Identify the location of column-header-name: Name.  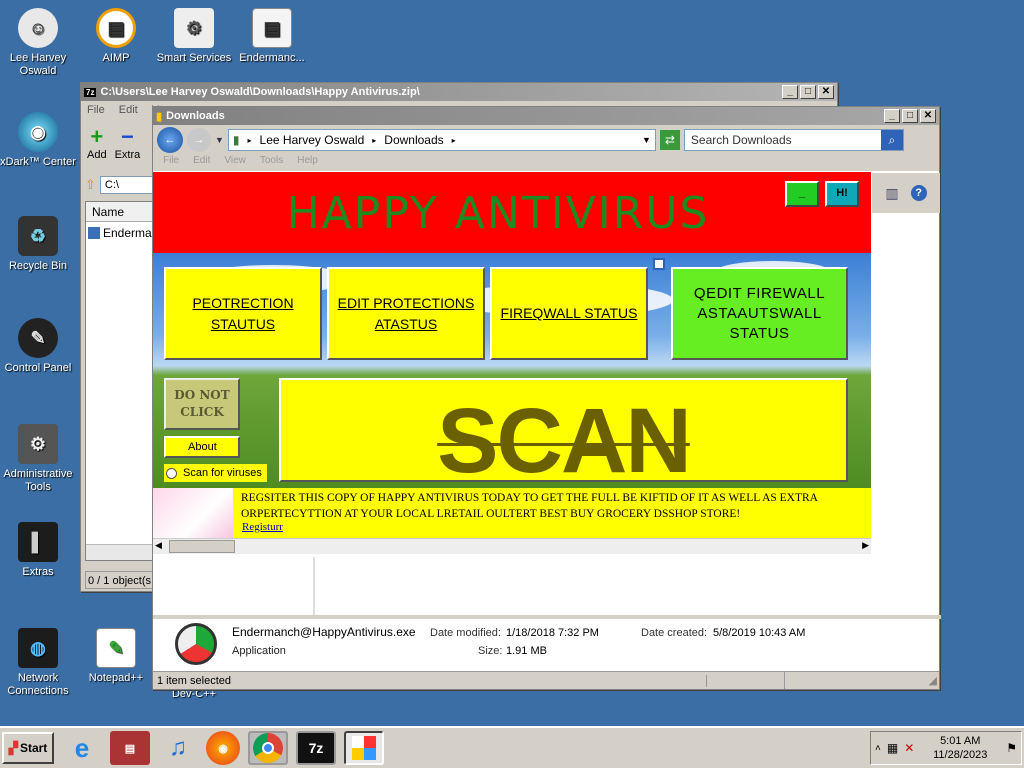
(120, 212).